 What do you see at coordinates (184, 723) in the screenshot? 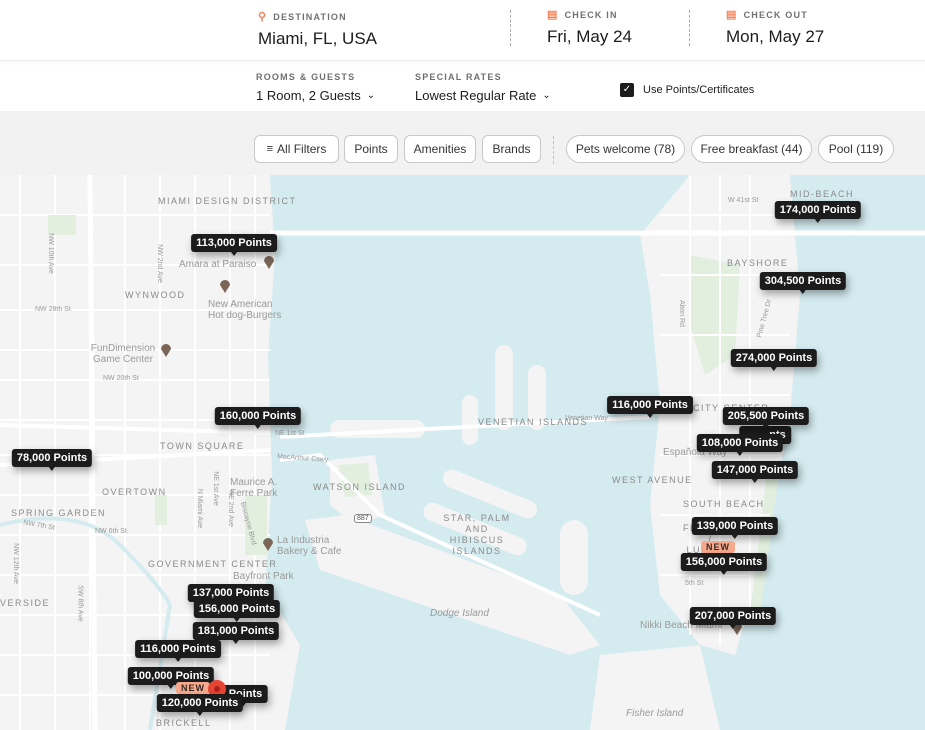
I see `area-label-brickell: BRICKELL` at bounding box center [184, 723].